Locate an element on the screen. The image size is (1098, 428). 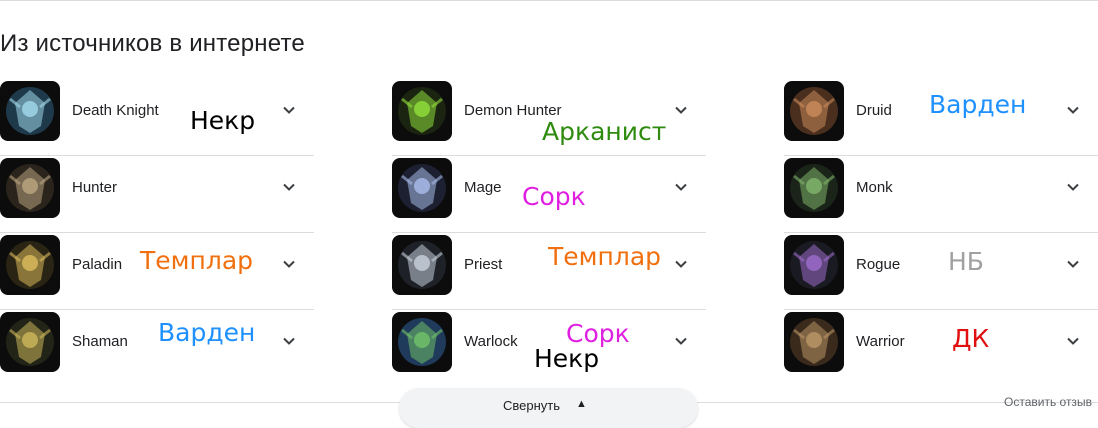
class-item: Rogue is located at coordinates (941, 271).